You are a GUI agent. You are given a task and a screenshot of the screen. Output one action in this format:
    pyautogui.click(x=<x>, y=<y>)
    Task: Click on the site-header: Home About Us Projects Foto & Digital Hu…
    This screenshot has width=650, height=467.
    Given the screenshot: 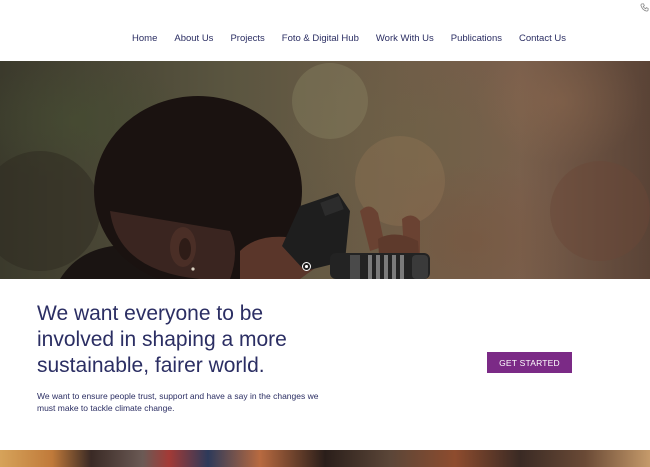 What is the action you would take?
    pyautogui.click(x=325, y=30)
    